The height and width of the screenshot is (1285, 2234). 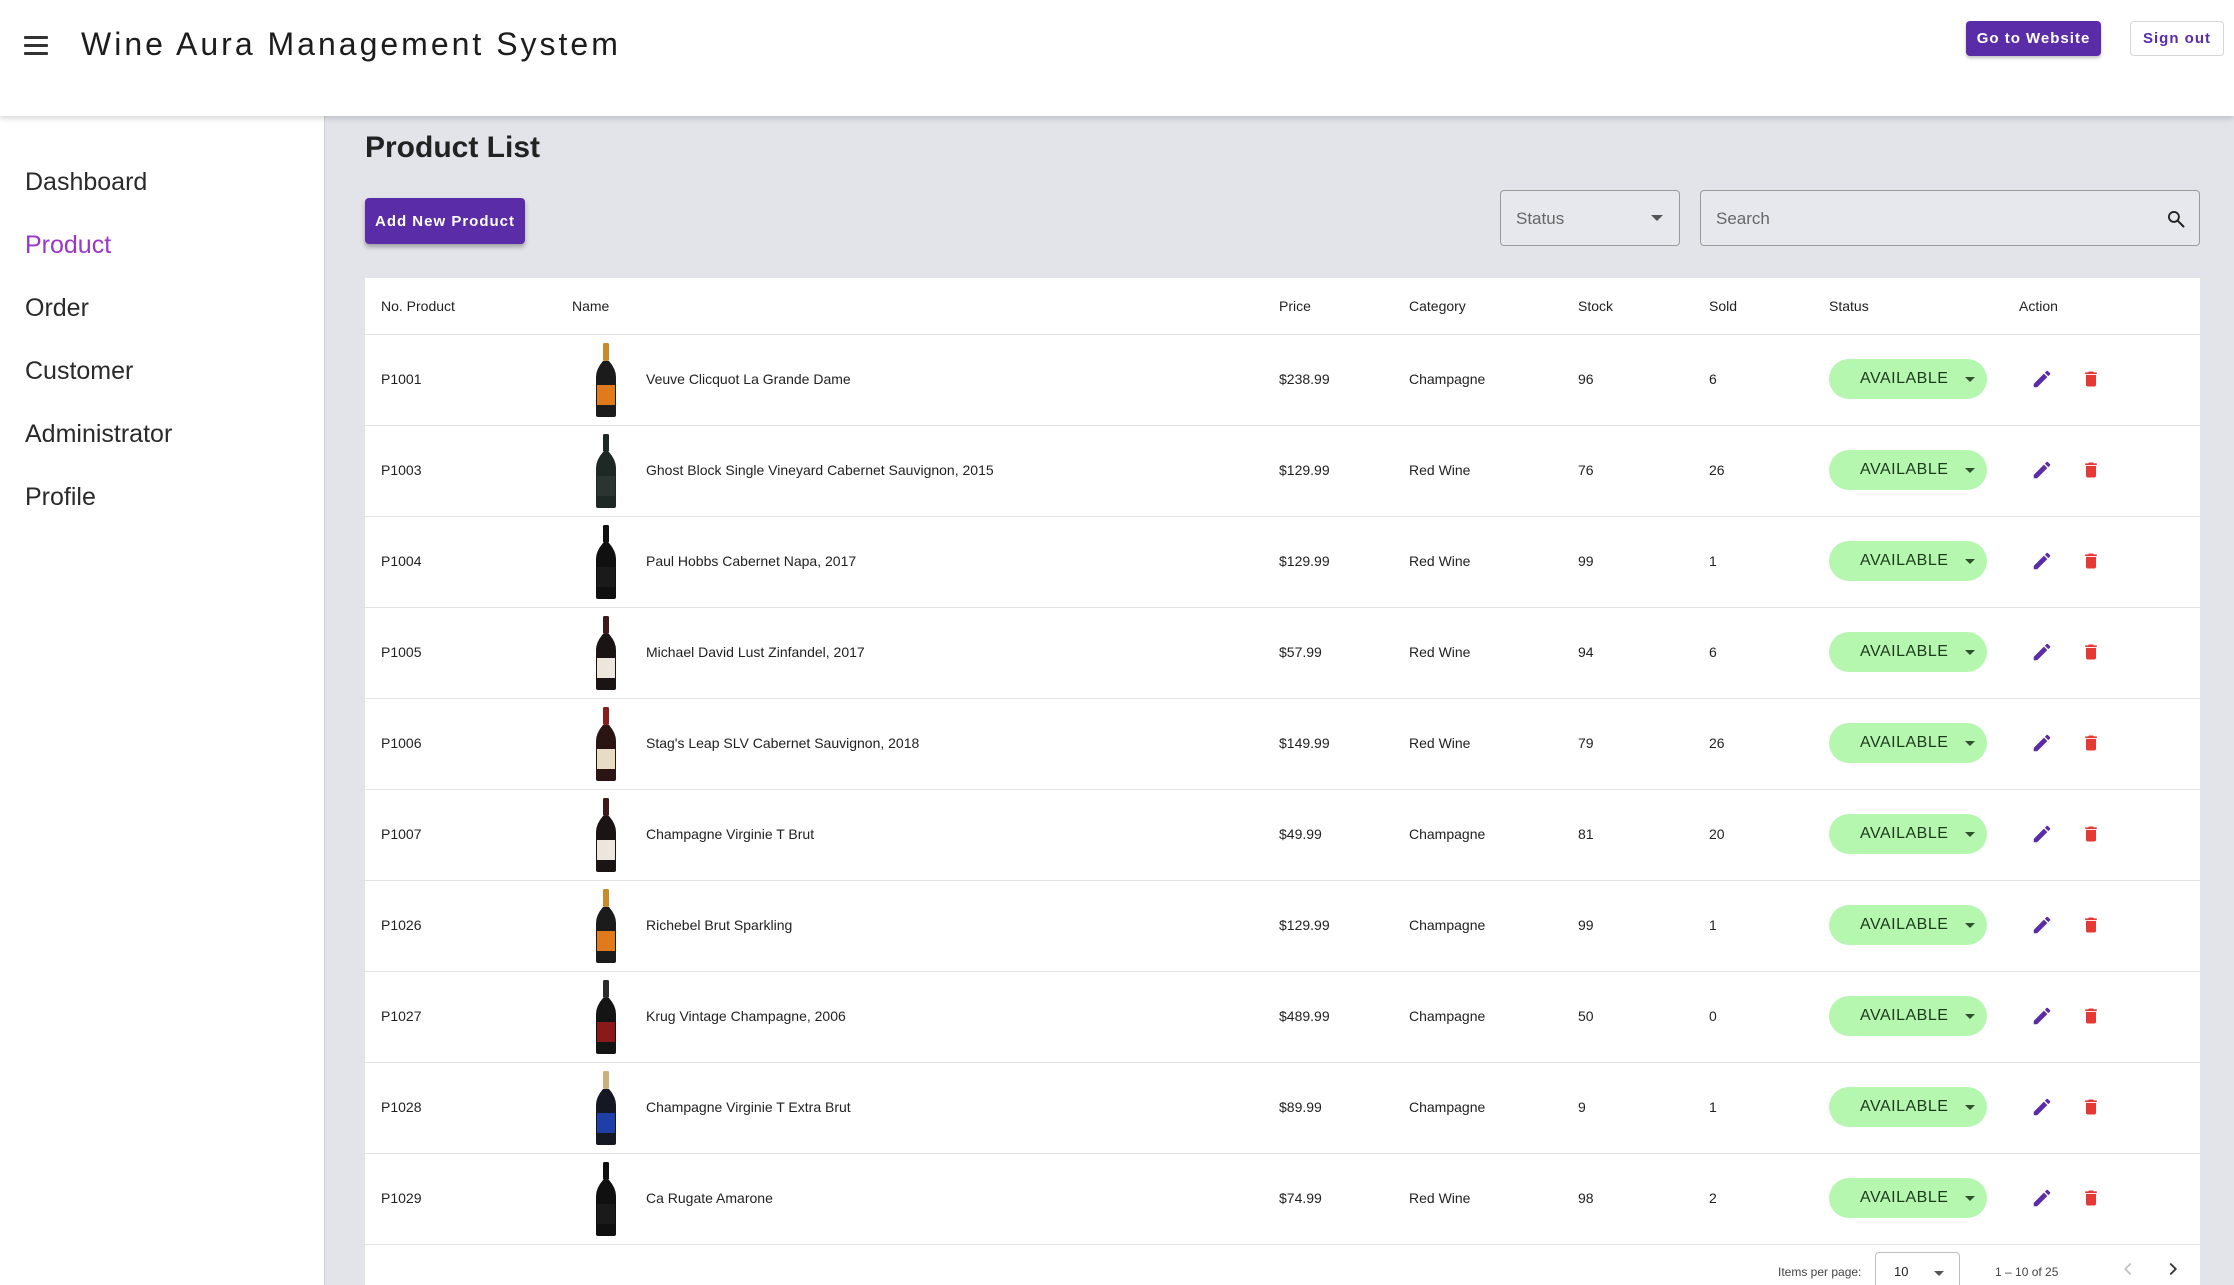 What do you see at coordinates (1582, 1107) in the screenshot?
I see `product-stock: 9` at bounding box center [1582, 1107].